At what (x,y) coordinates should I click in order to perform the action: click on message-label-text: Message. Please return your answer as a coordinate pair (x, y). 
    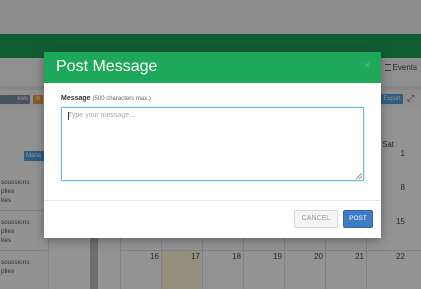
    Looking at the image, I should click on (76, 98).